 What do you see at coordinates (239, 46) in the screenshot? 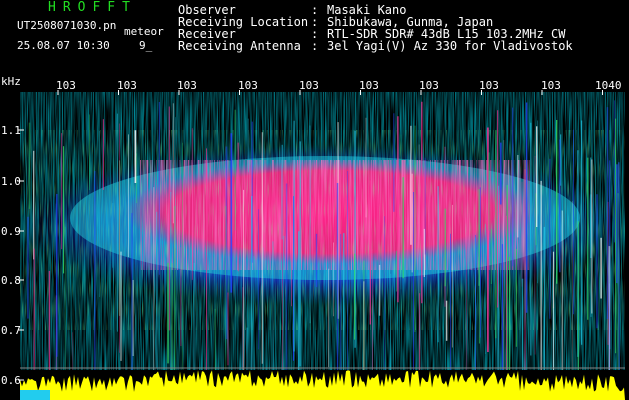
I see `info-label-antenna: Receiving Antenna` at bounding box center [239, 46].